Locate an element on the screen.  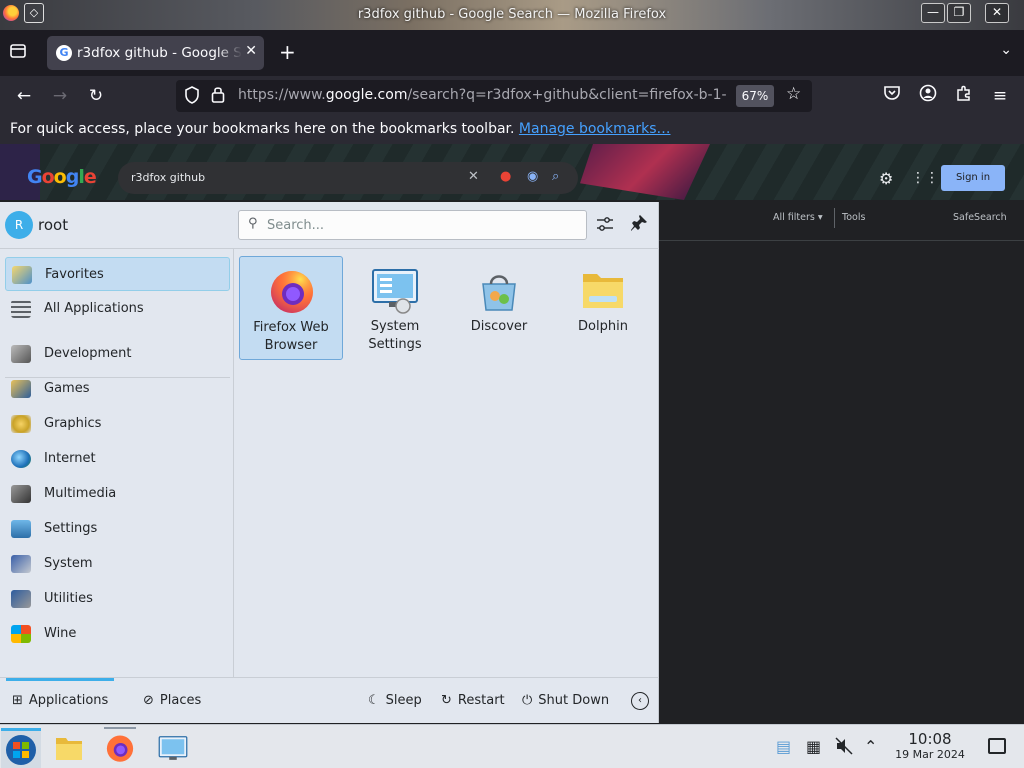
google-settings-gear-icon: ⚙ is located at coordinates (886, 178).